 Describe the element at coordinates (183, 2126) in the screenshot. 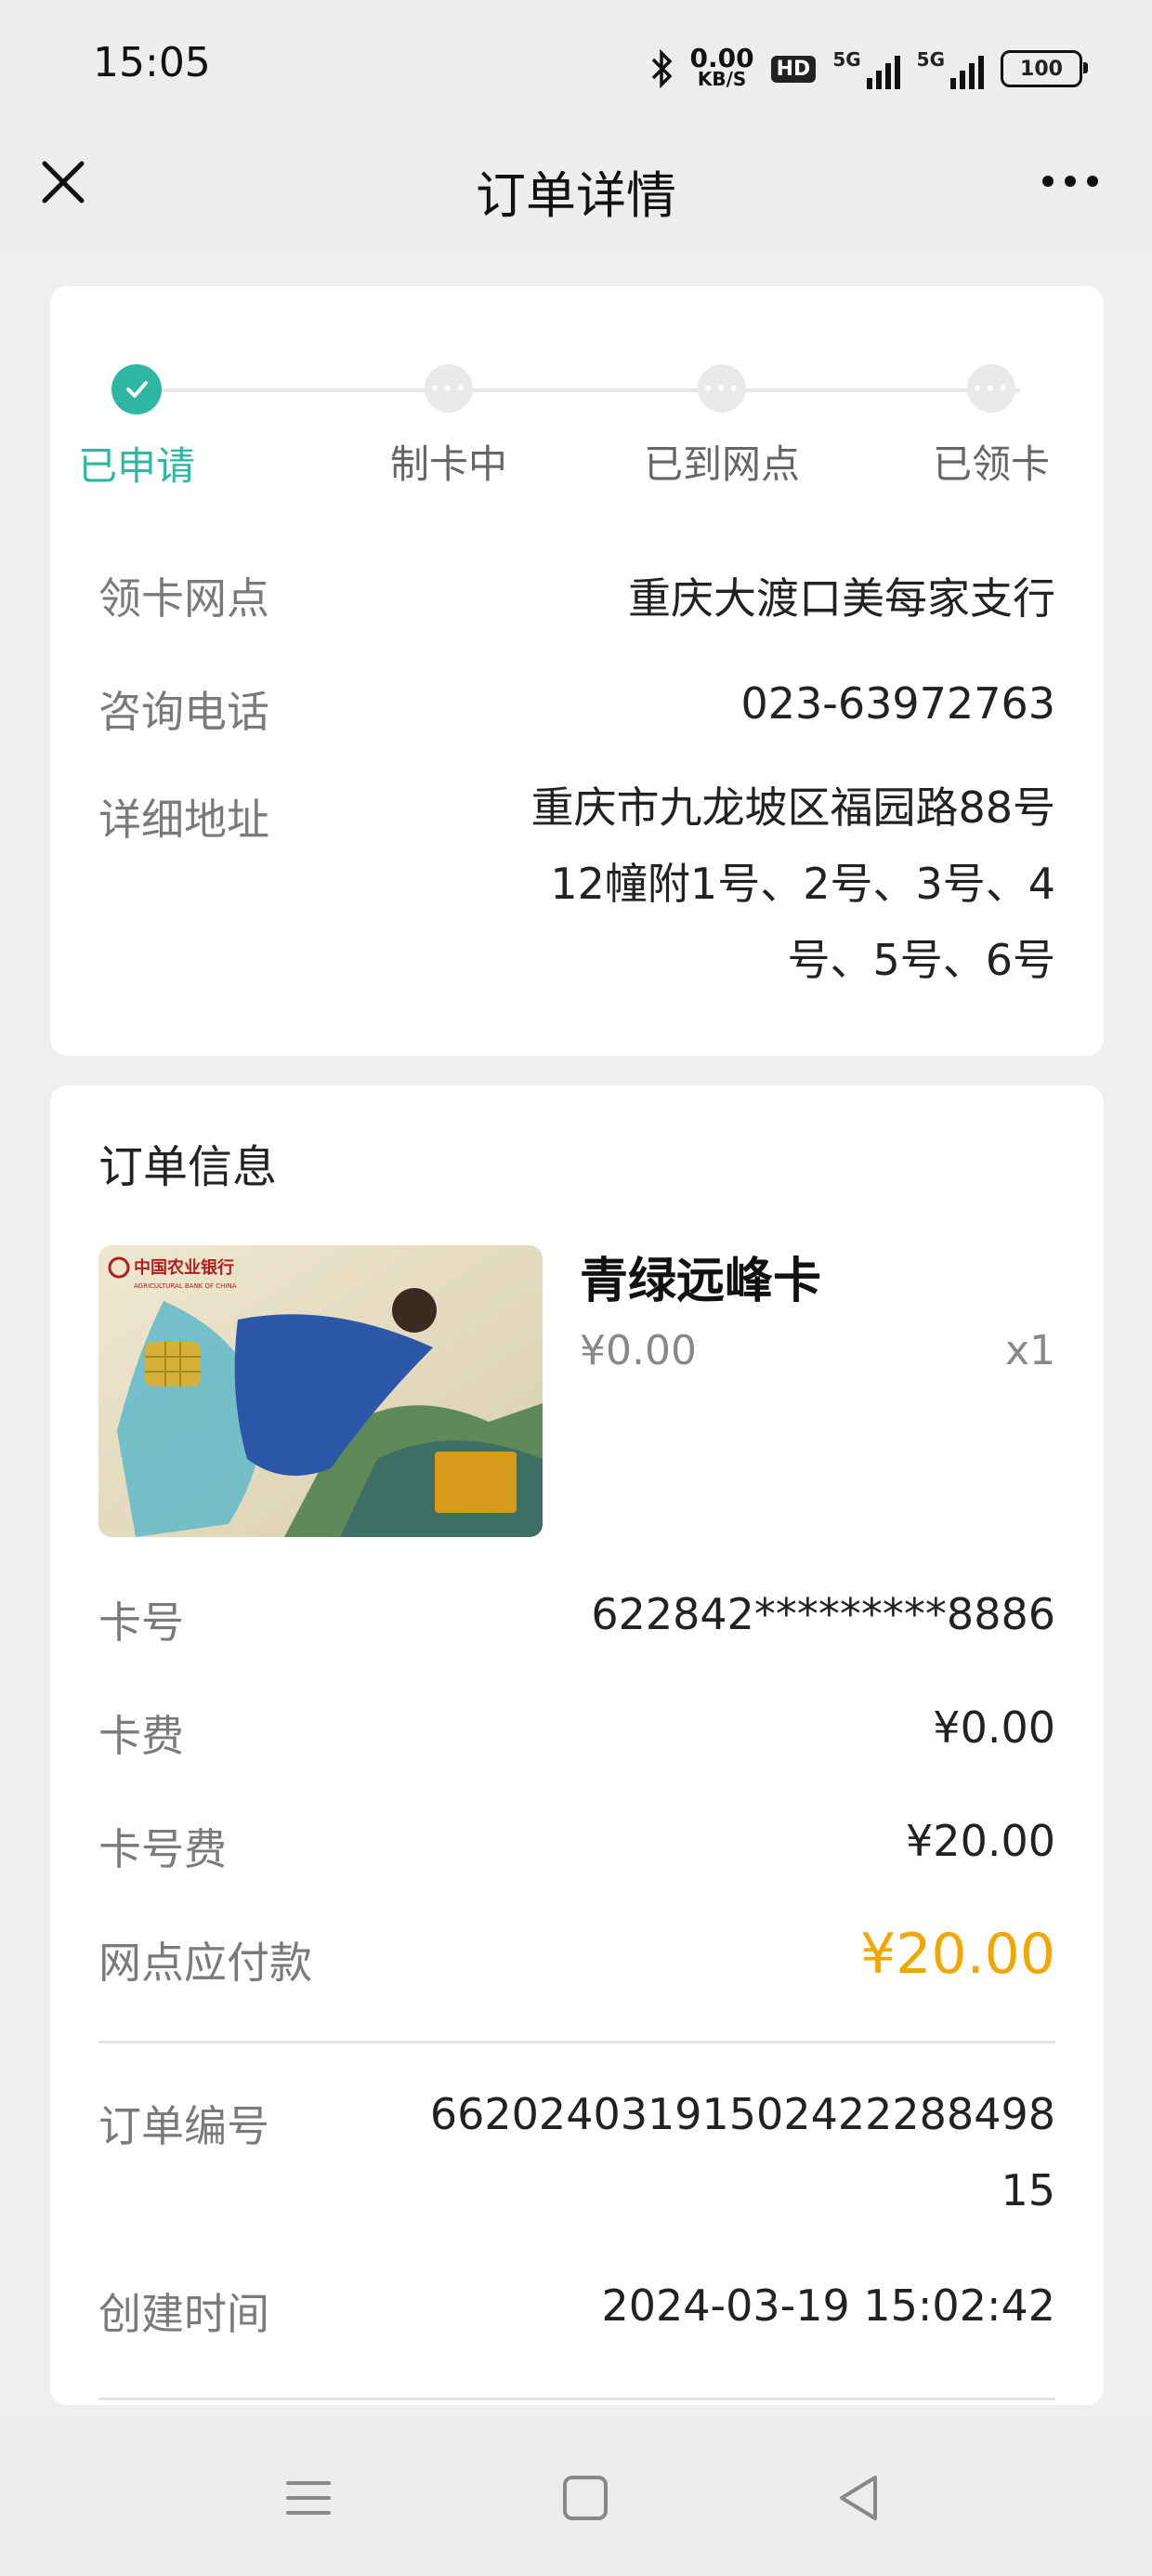

I see `order-number-label: 订单编号` at that location.